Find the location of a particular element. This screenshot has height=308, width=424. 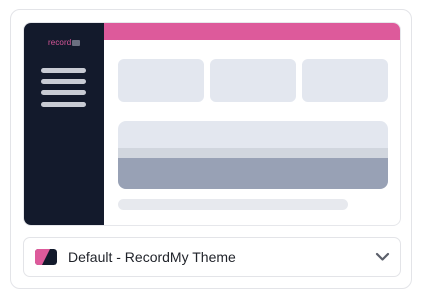

preview-panel is located at coordinates (253, 155).